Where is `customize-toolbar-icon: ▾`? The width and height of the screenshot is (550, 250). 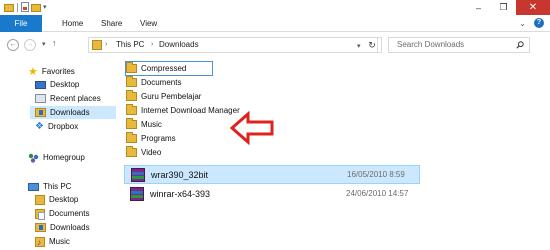 customize-toolbar-icon: ▾ is located at coordinates (45, 7).